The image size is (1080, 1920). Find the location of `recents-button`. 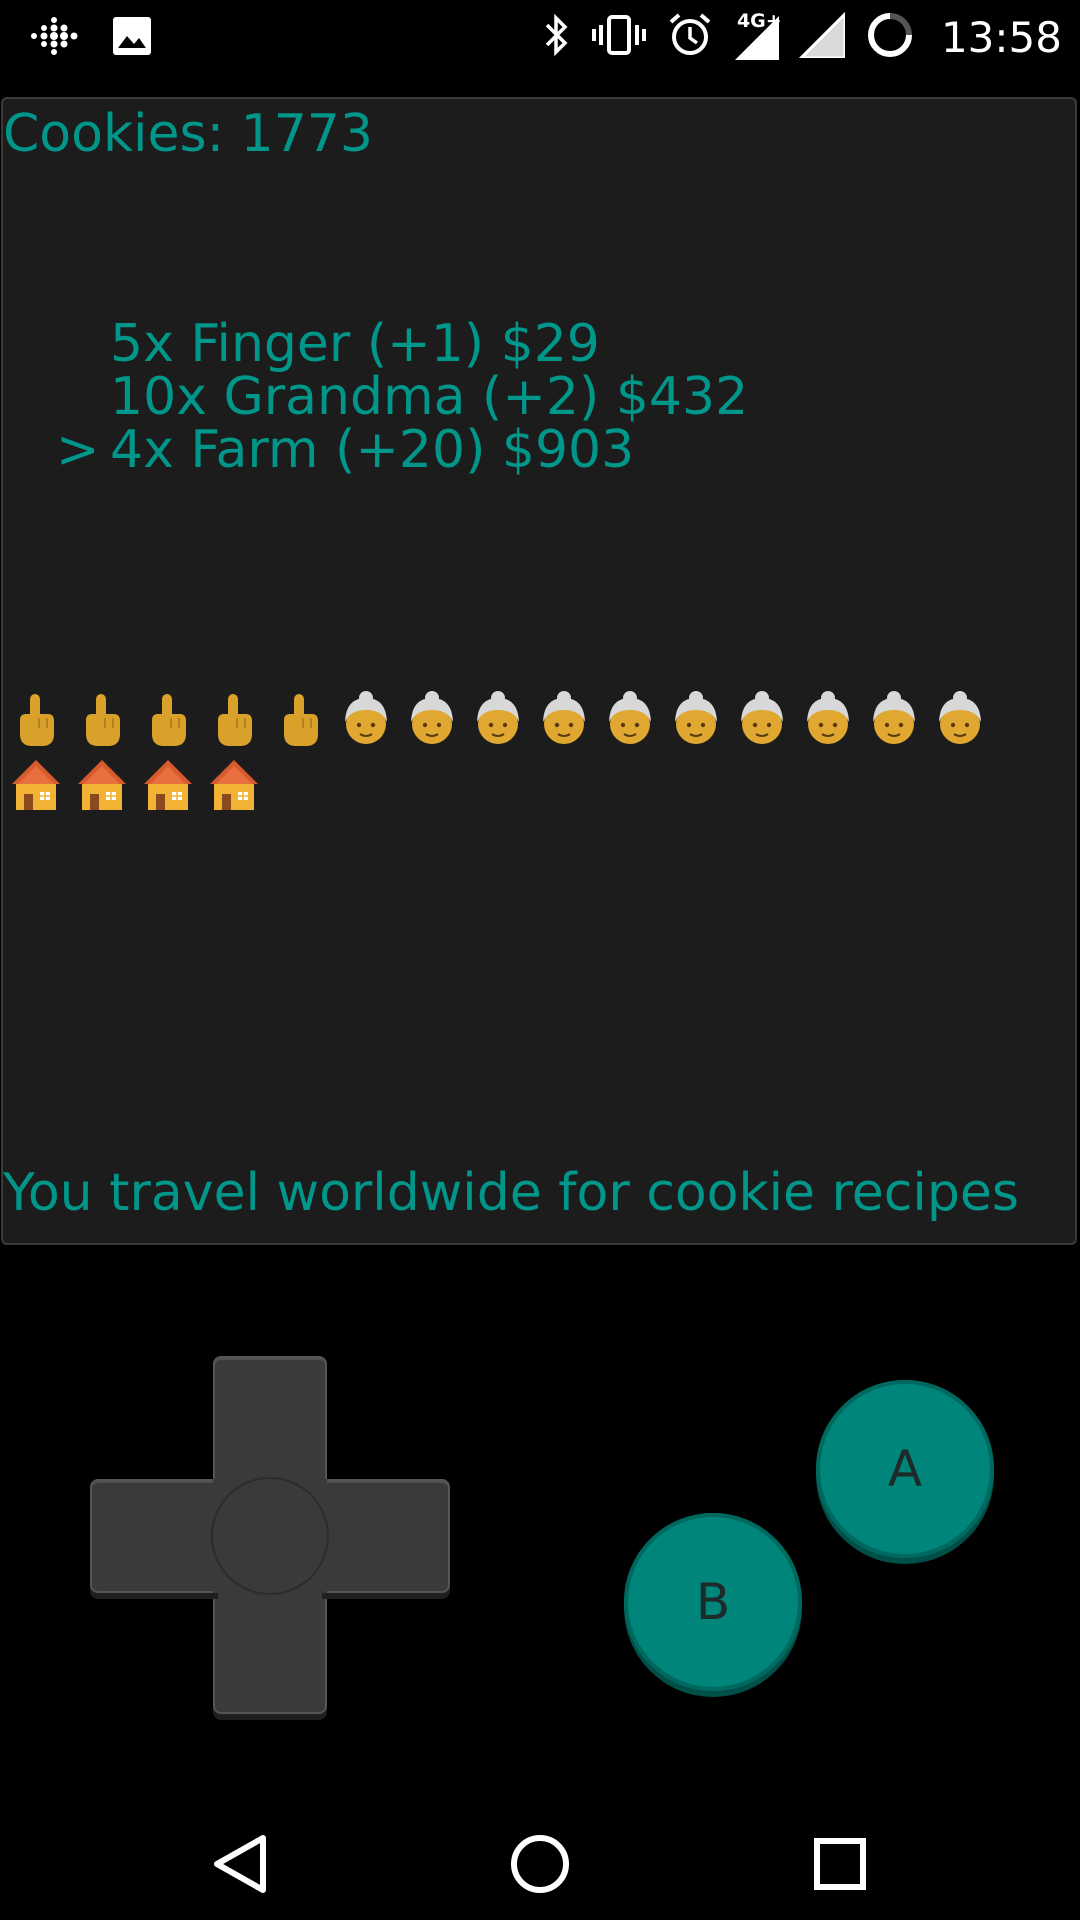

recents-button is located at coordinates (840, 1864).